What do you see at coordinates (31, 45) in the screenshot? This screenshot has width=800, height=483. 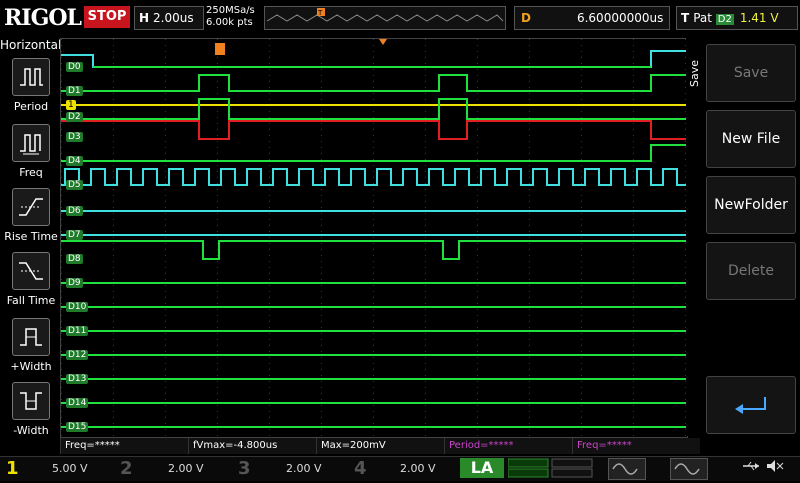 I see `measure-menu-title: Horizontal` at bounding box center [31, 45].